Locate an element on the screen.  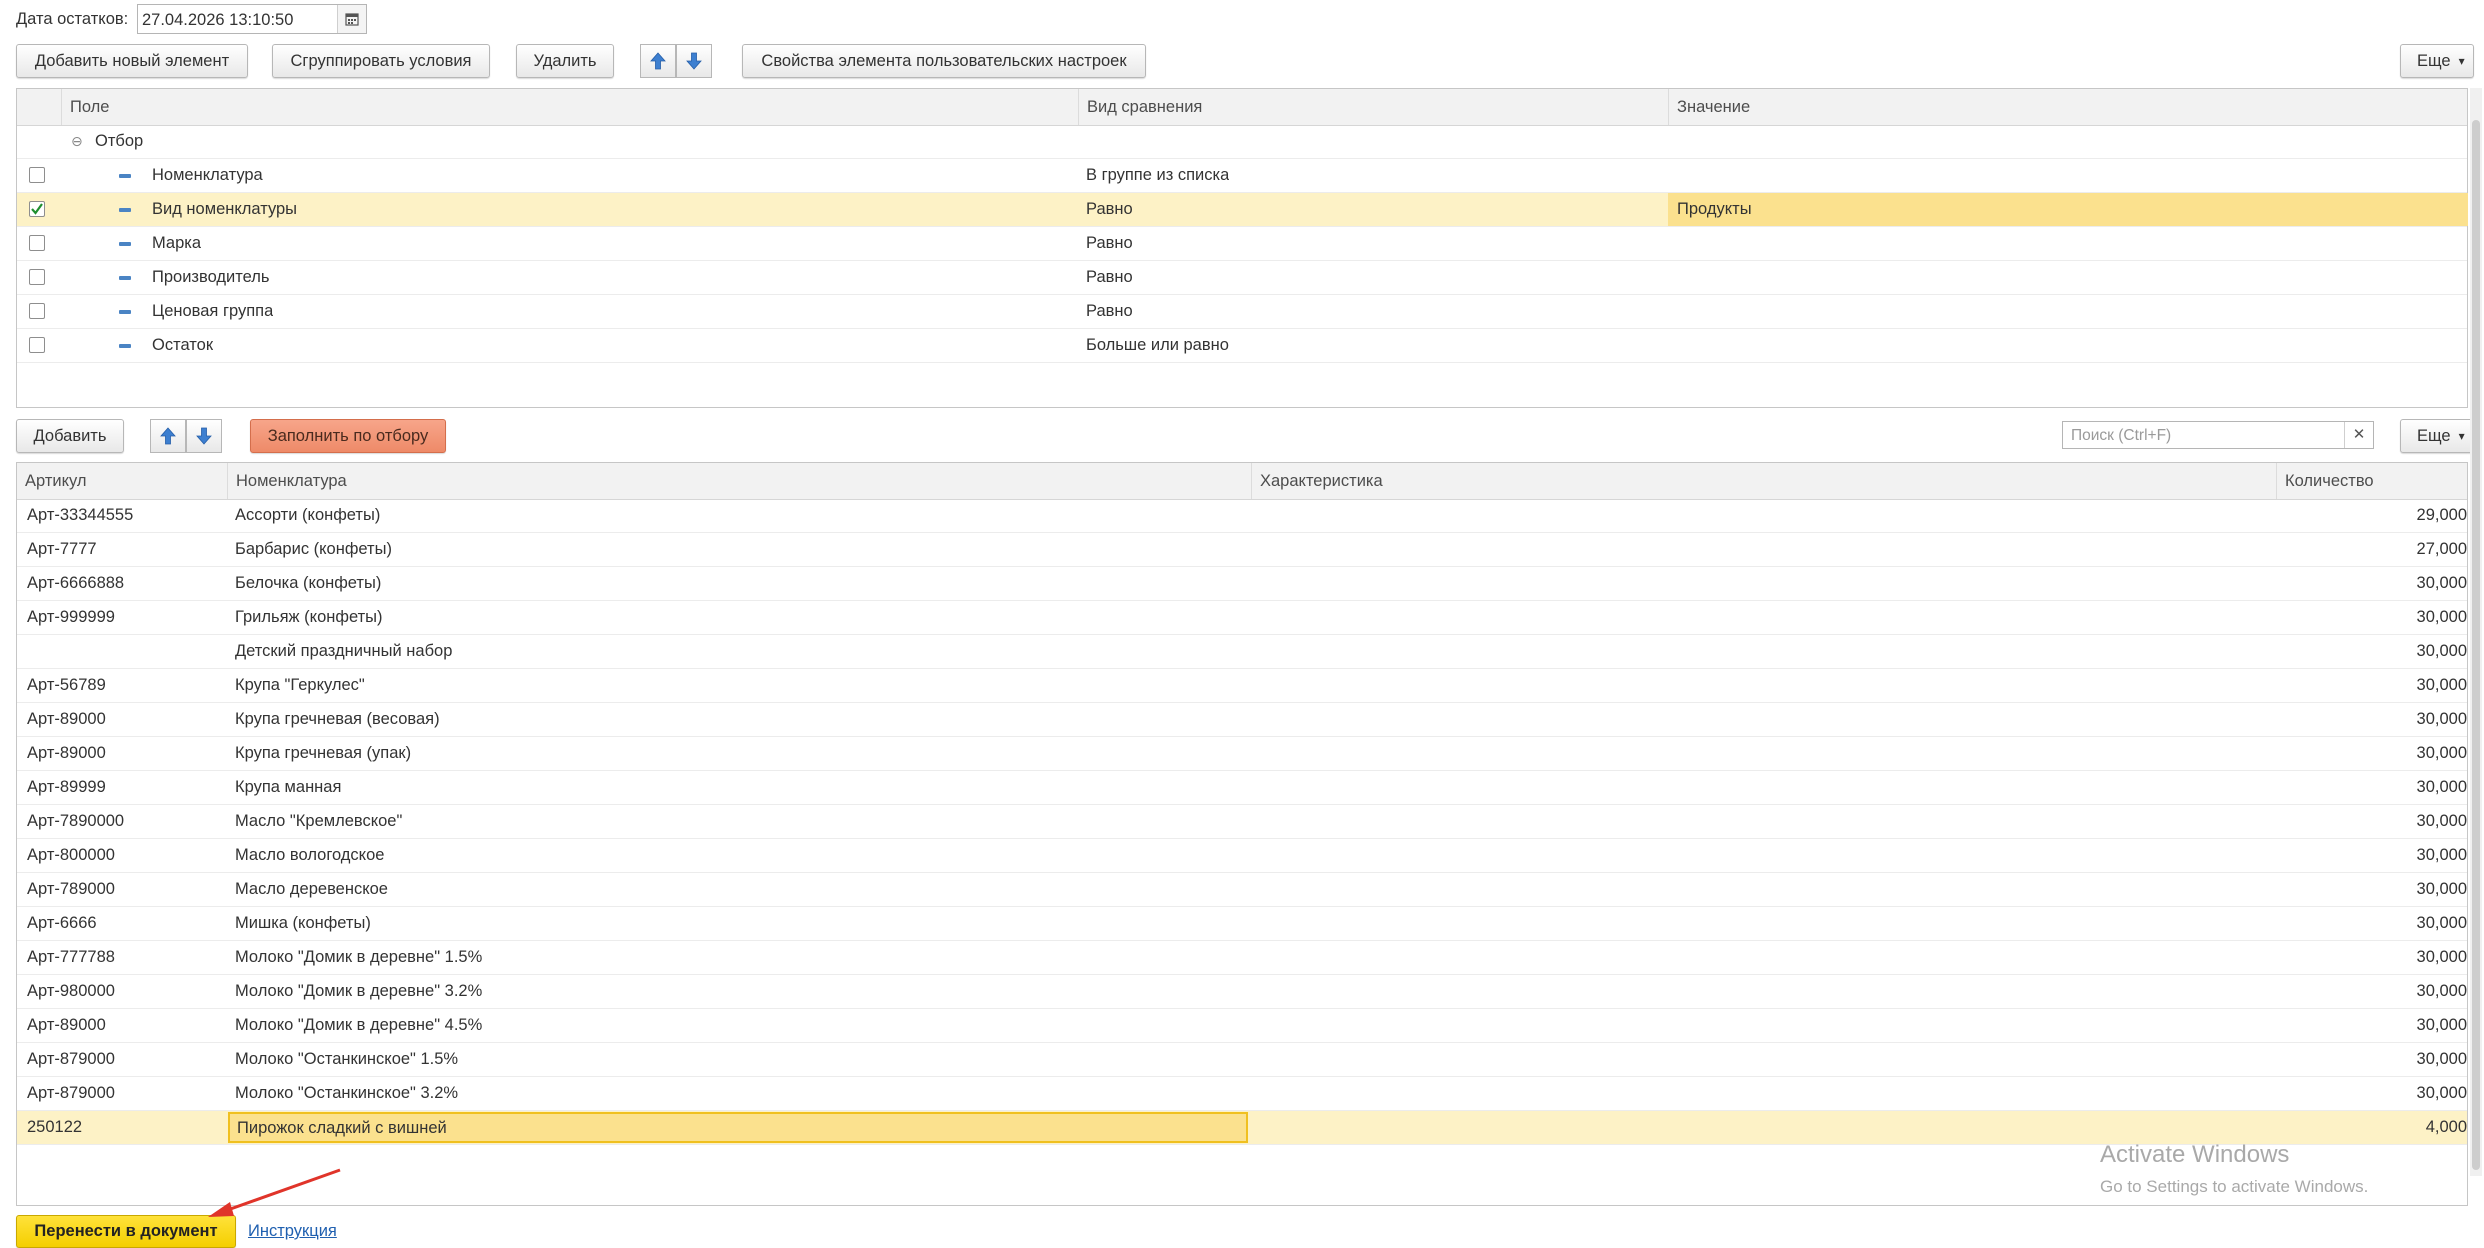
table-row: Арт-56789 Крупа "Геркулес" 30,000 is located at coordinates (1242, 686).